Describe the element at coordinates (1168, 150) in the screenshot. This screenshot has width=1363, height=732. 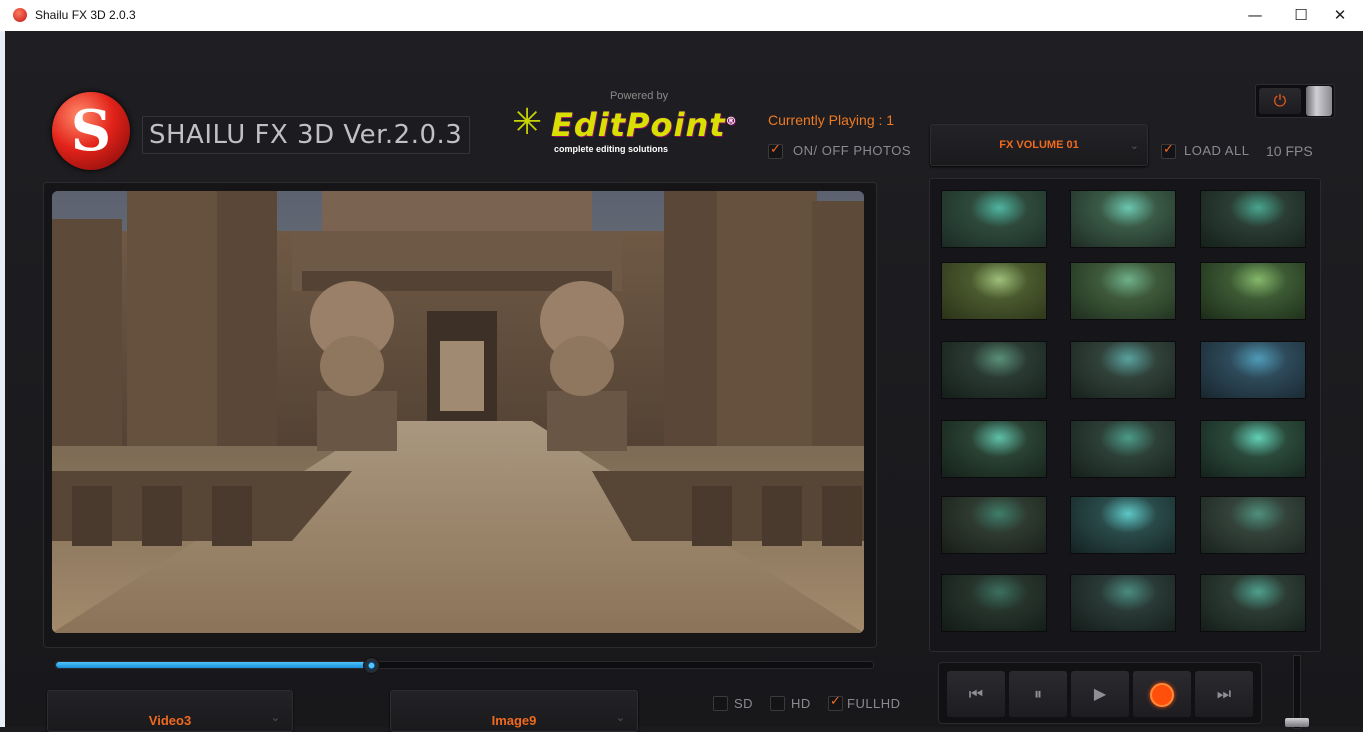
I see `load-all-checkbox` at that location.